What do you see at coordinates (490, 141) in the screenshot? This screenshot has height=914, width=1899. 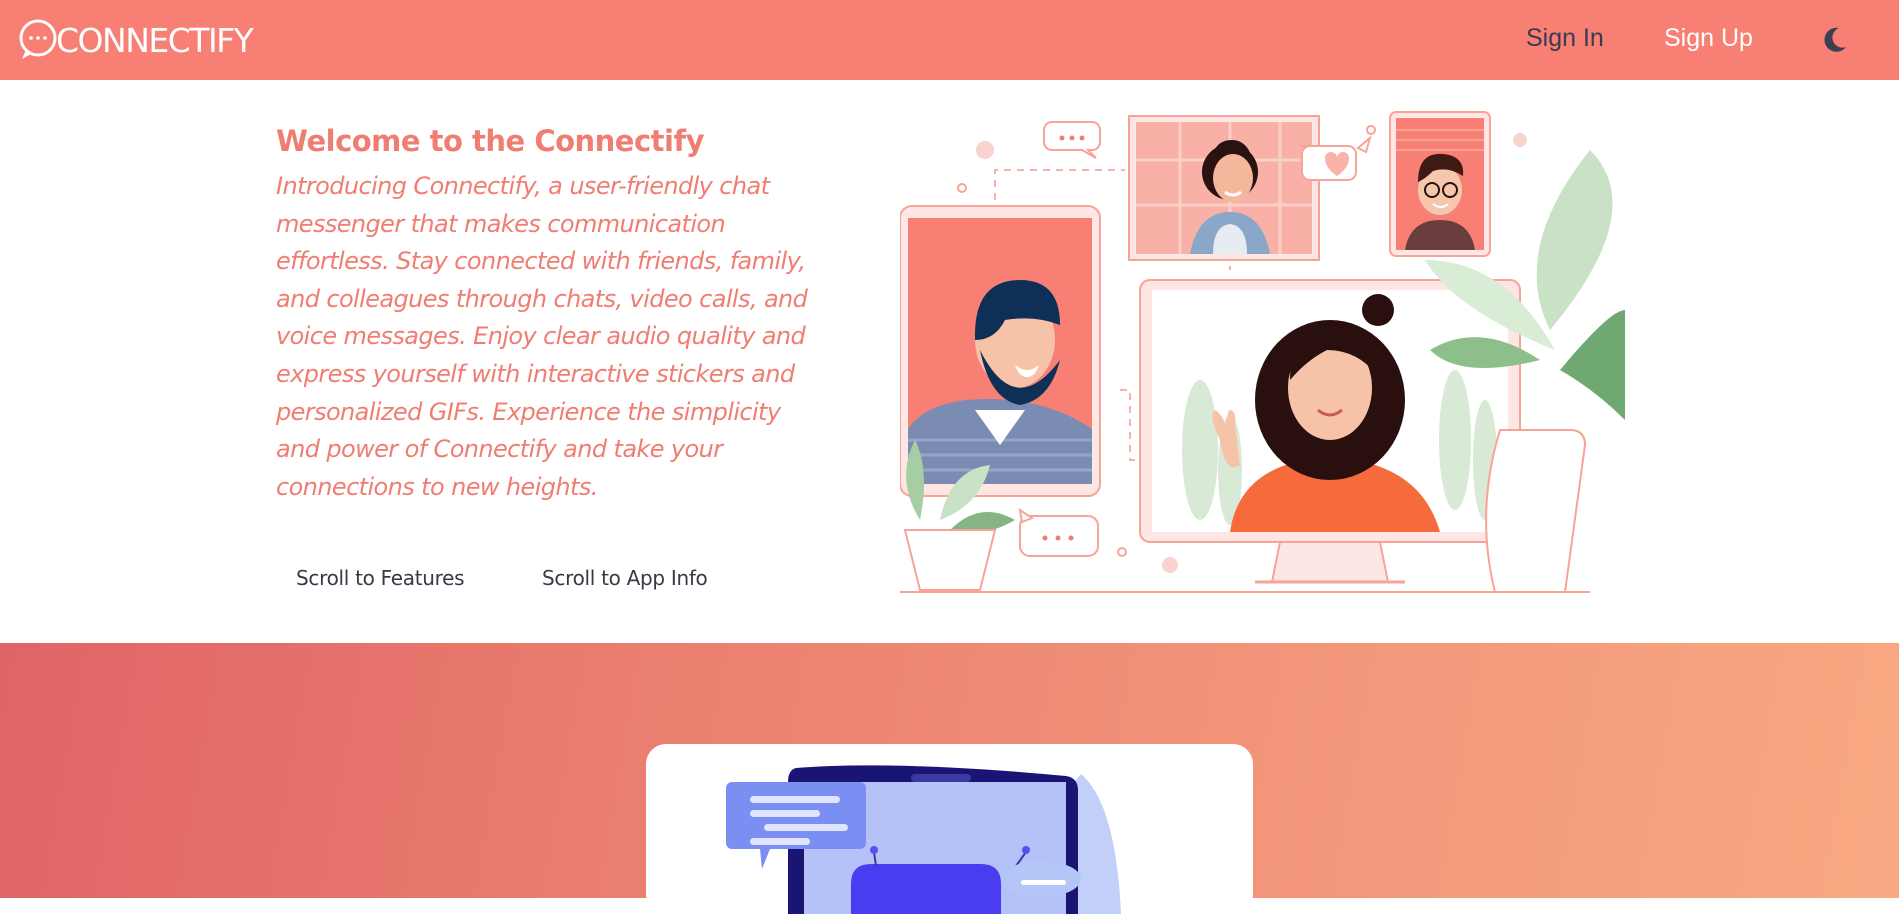 I see `hero-title: Welcome to the Connectify` at bounding box center [490, 141].